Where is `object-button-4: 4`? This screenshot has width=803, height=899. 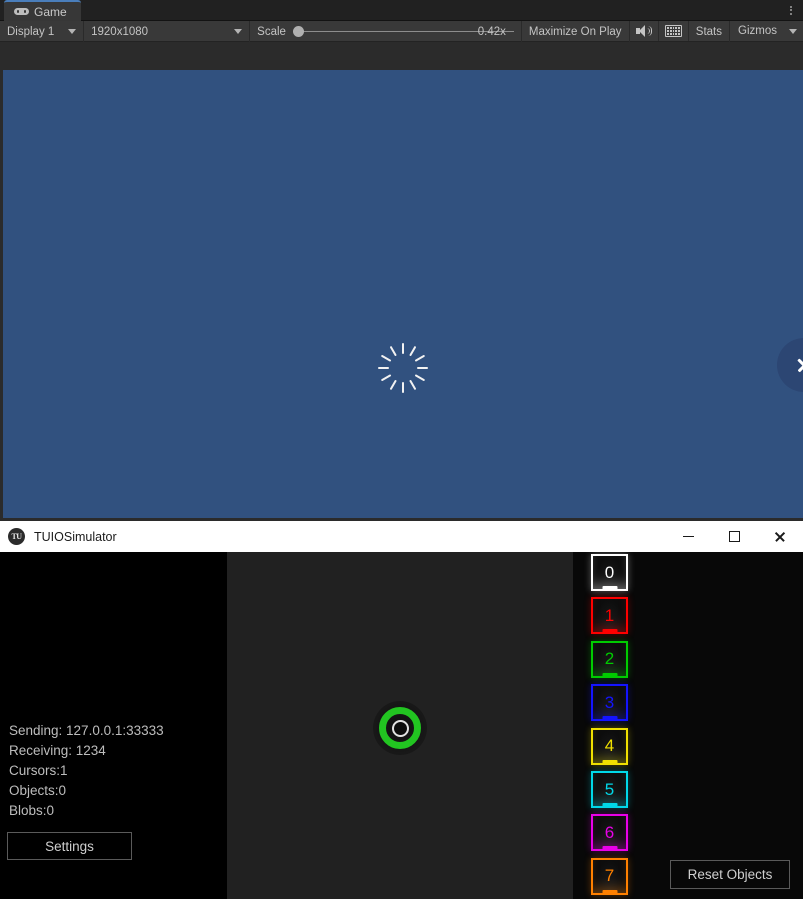
object-button-4: 4 is located at coordinates (609, 746).